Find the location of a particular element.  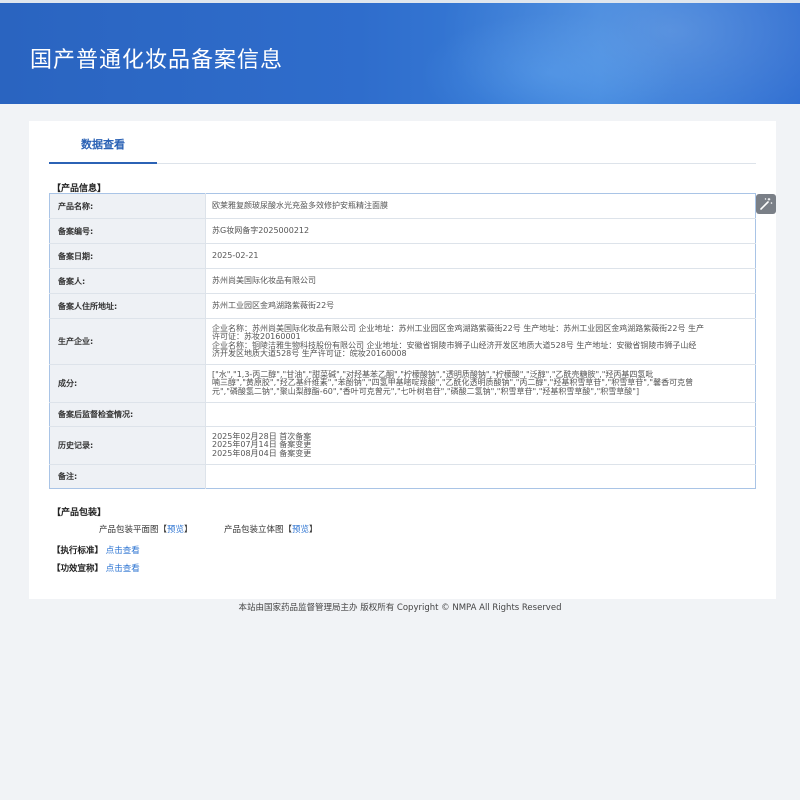

preview-stereo-link: 预览 is located at coordinates (300, 530).